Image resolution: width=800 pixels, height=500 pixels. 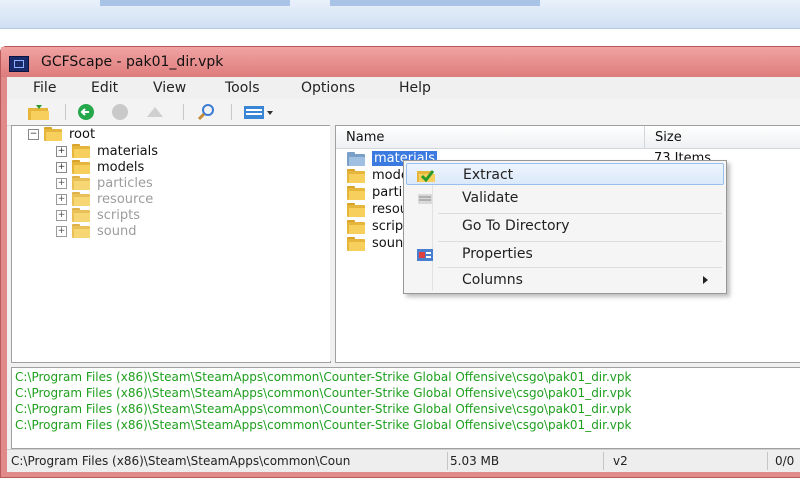 I want to click on menu-item-go-to-directory: Go To Directory, so click(x=565, y=226).